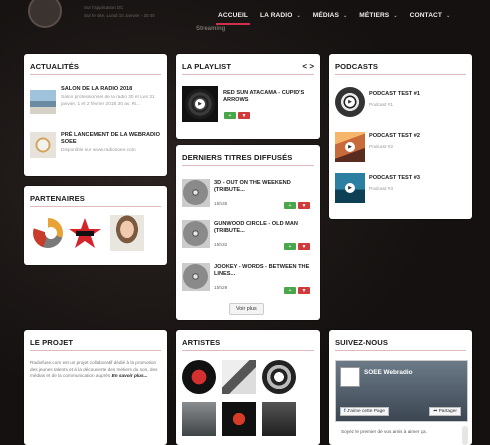  Describe the element at coordinates (127, 233) in the screenshot. I see `partner-photo` at that location.